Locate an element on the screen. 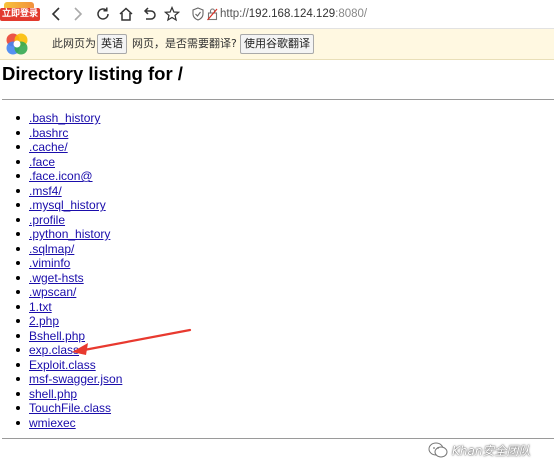 Image resolution: width=554 pixels, height=473 pixels. file-list-item: .sqlmap/ is located at coordinates (61, 249).